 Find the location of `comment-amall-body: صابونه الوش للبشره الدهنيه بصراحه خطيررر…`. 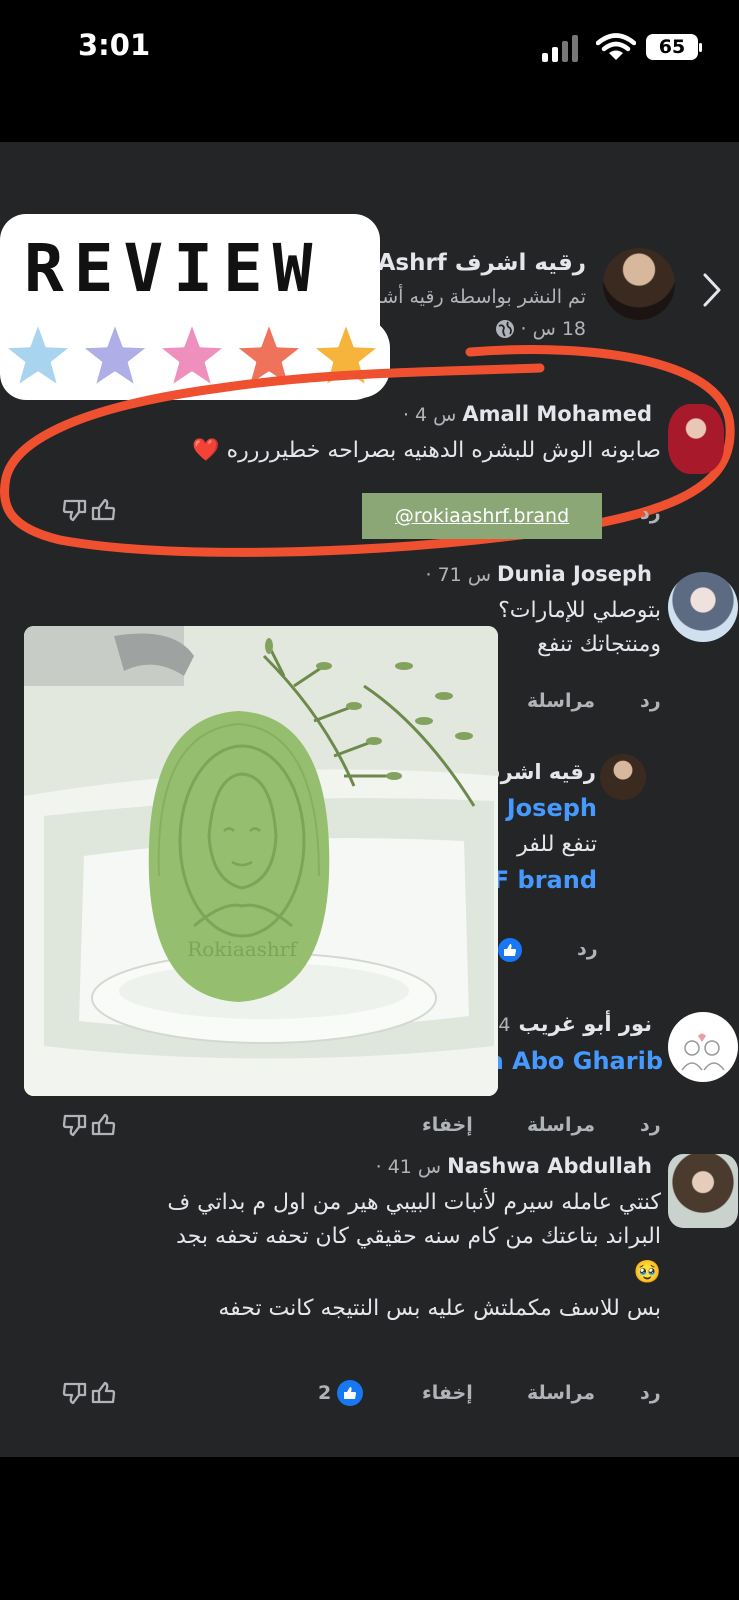

comment-amall-body: صابونه الوش للبشره الدهنيه بصراحه خطيررر… is located at coordinates (443, 450).